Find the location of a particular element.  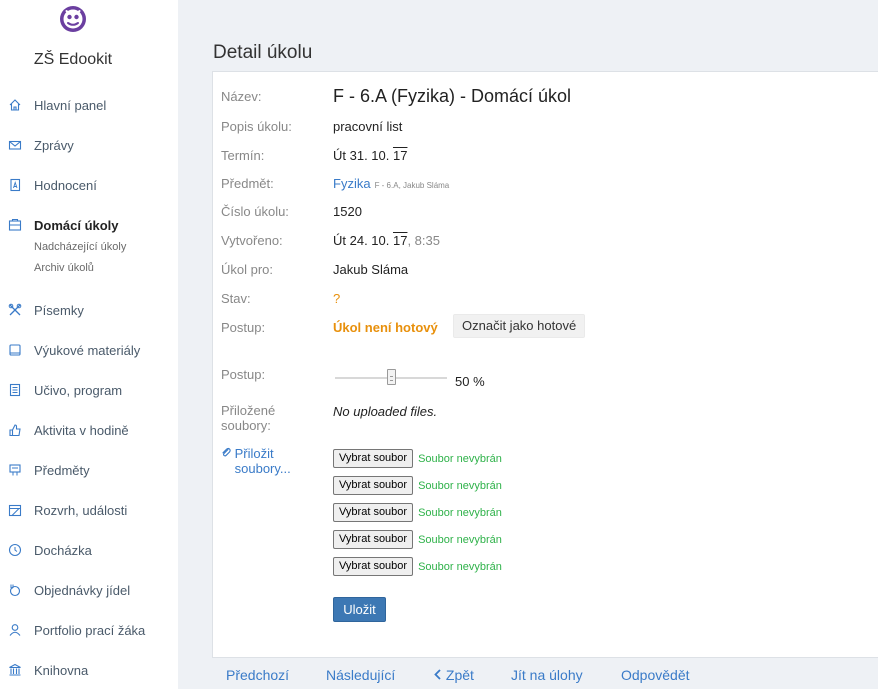

nav-label: Výukové materiály is located at coordinates (87, 350).